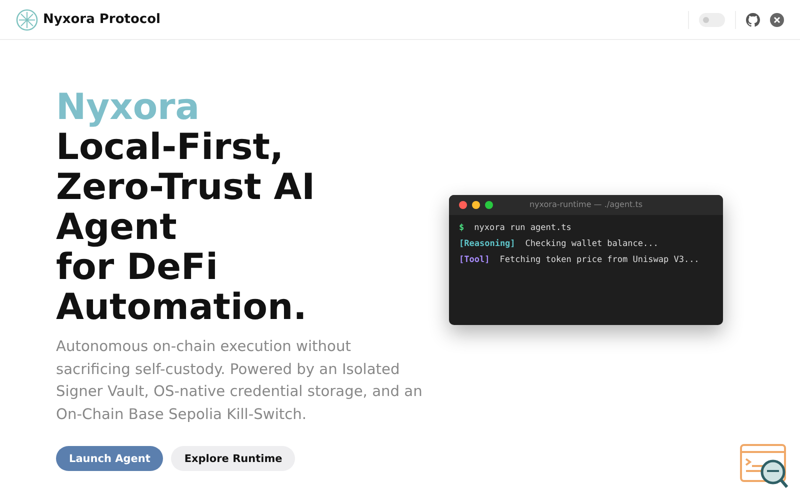  I want to click on terminal-title: nyxora-runtime — ./agent.ts, so click(586, 204).